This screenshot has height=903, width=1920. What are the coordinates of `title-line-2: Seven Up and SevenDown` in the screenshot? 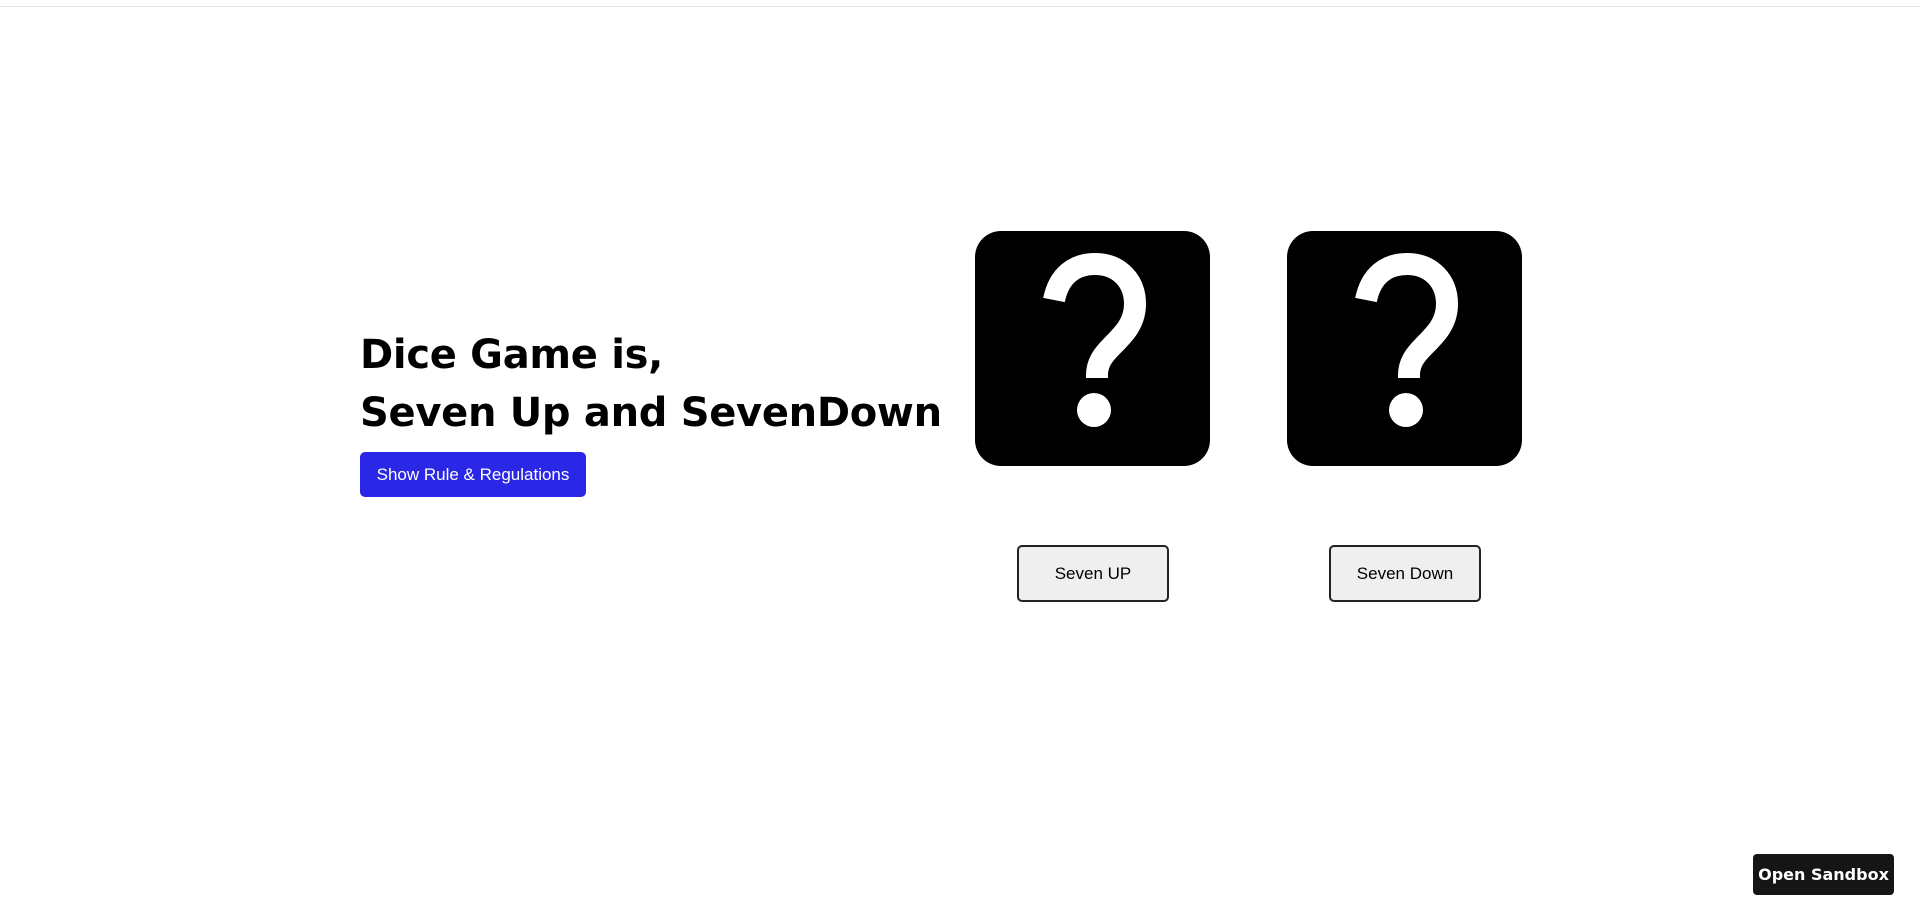 It's located at (651, 413).